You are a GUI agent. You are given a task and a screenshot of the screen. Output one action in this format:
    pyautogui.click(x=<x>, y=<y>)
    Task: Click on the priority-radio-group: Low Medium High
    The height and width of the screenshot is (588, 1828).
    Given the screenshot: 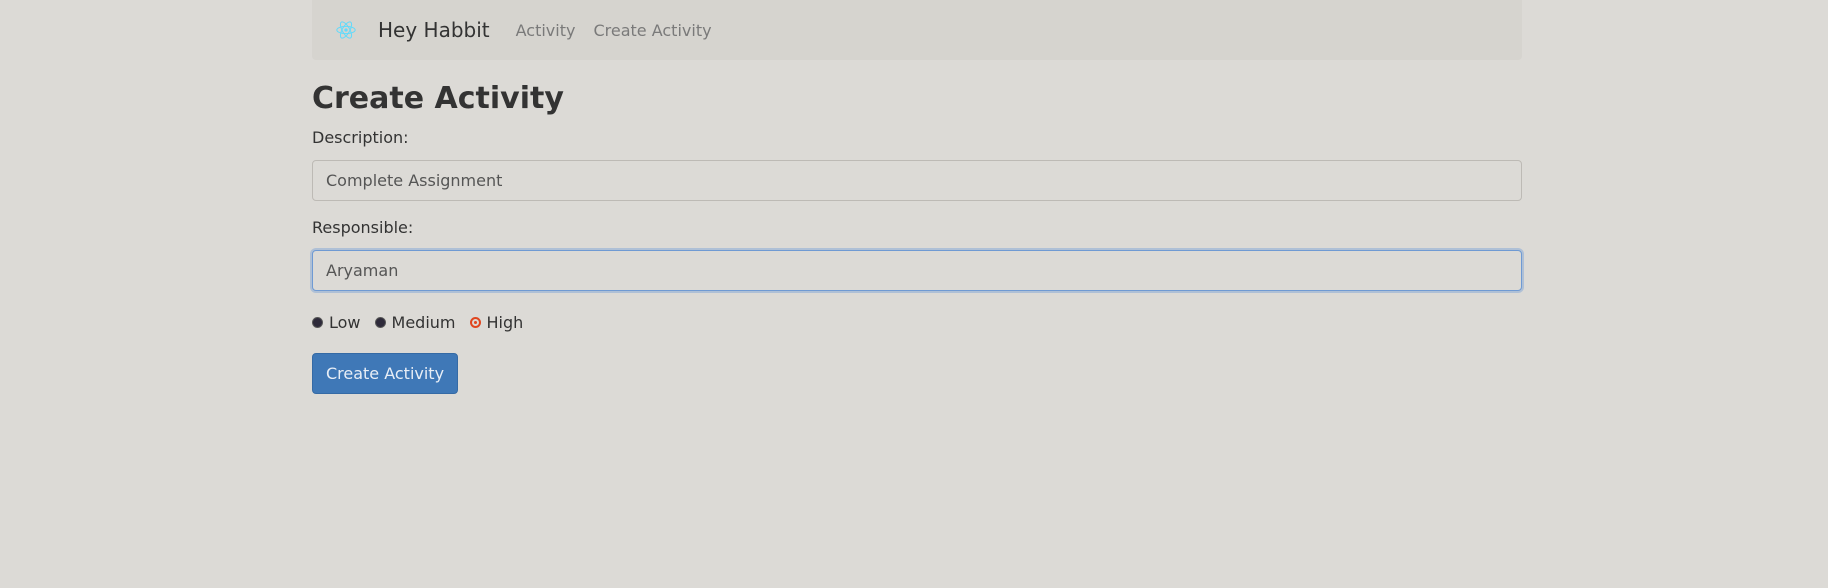 What is the action you would take?
    pyautogui.click(x=917, y=322)
    